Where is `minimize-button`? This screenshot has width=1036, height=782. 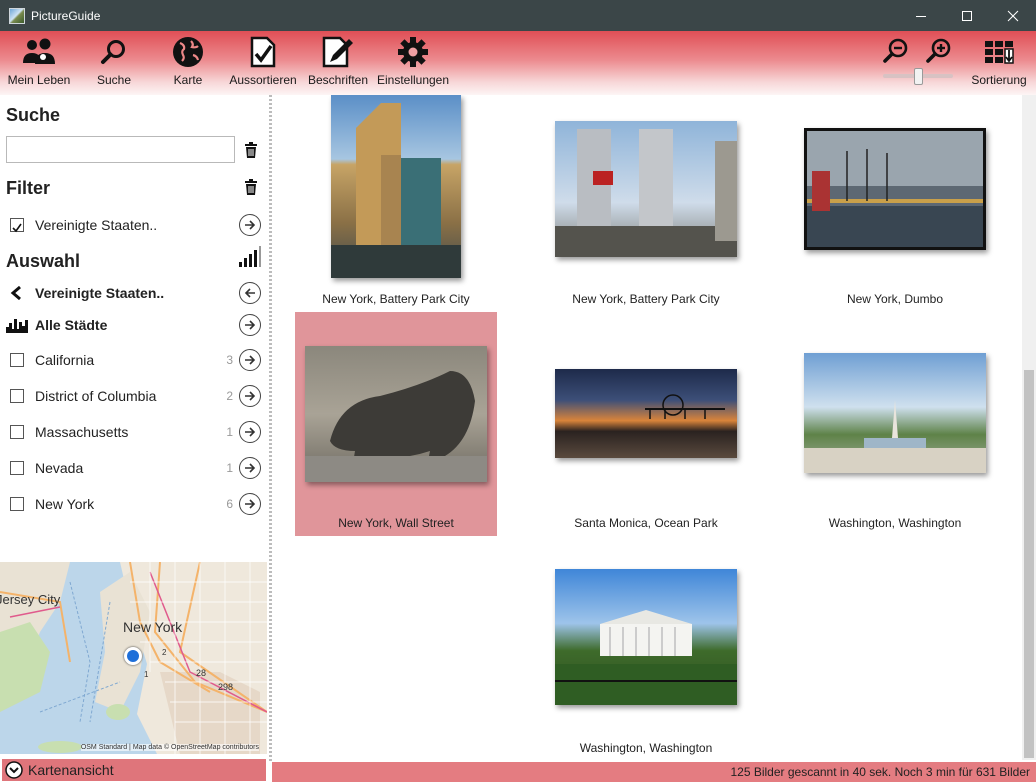 minimize-button is located at coordinates (921, 15).